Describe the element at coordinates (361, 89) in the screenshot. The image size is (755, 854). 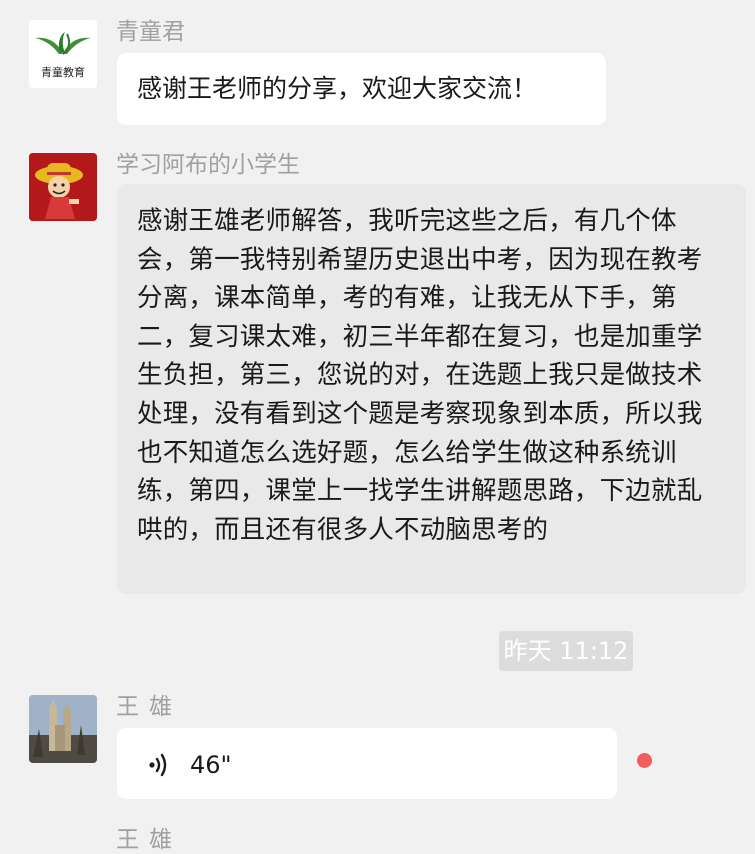
I see `message-bubble: 感谢王老师的分享，欢迎大家交流！` at that location.